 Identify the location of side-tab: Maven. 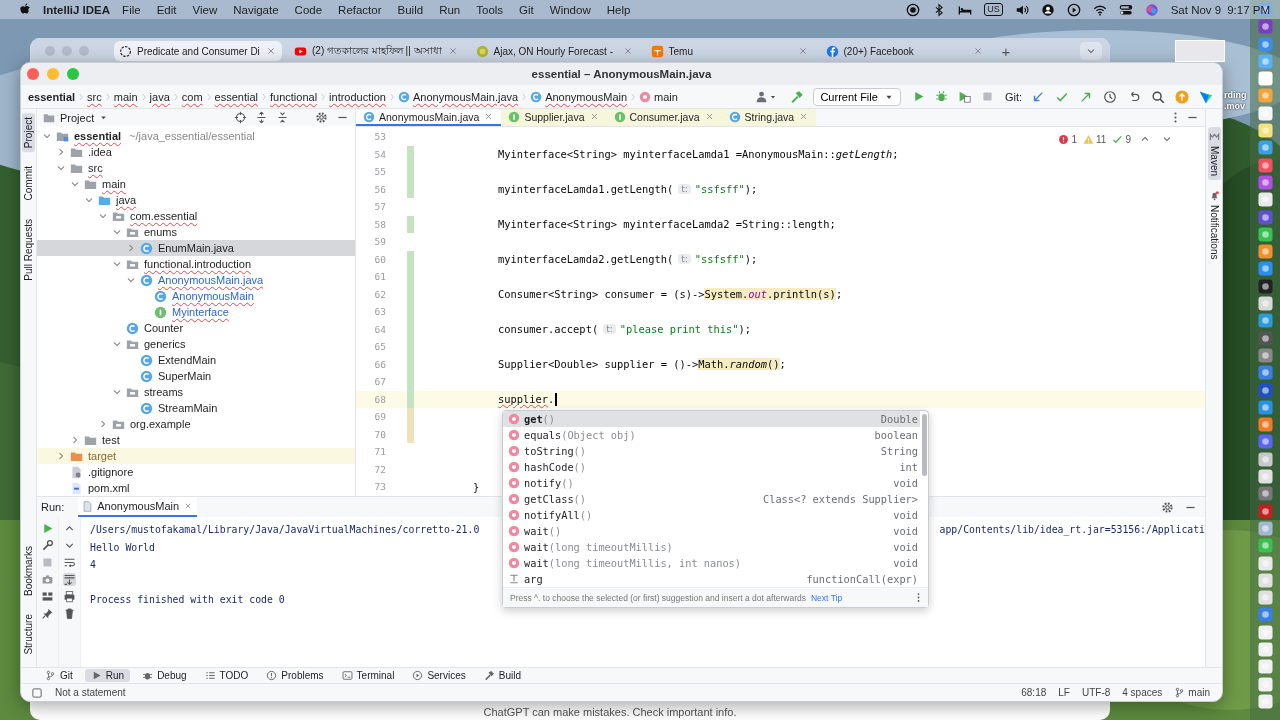
(1214, 153).